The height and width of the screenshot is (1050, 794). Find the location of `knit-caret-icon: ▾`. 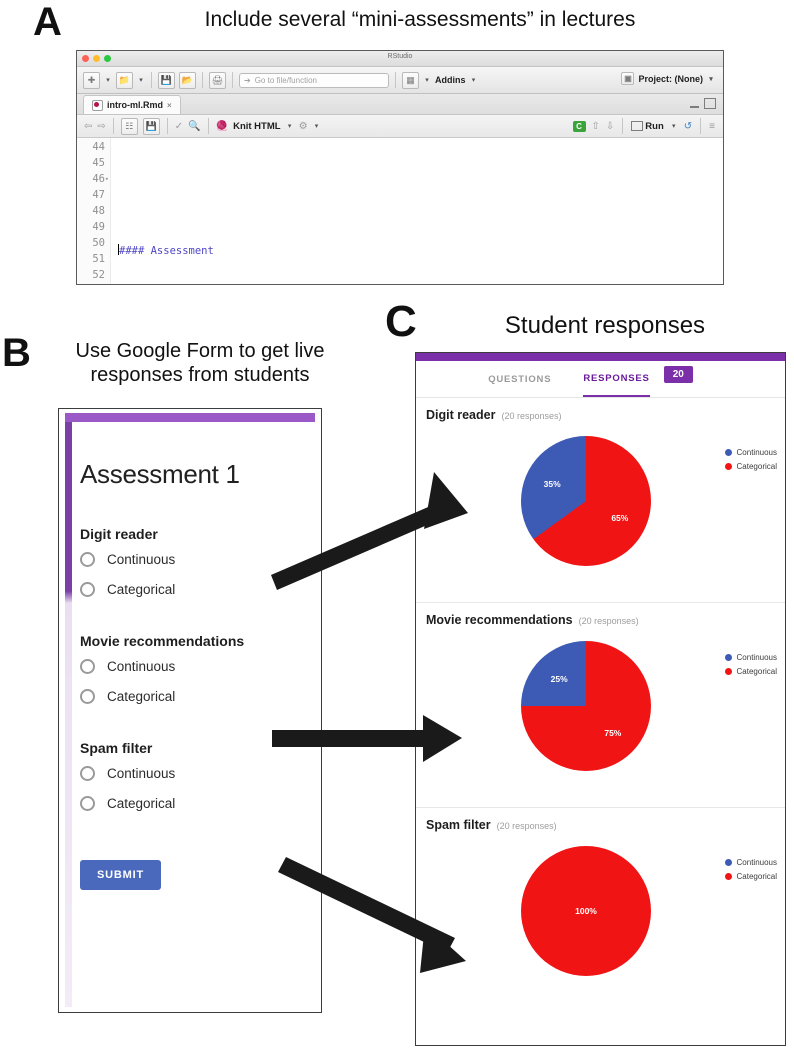

knit-caret-icon: ▾ is located at coordinates (290, 126).